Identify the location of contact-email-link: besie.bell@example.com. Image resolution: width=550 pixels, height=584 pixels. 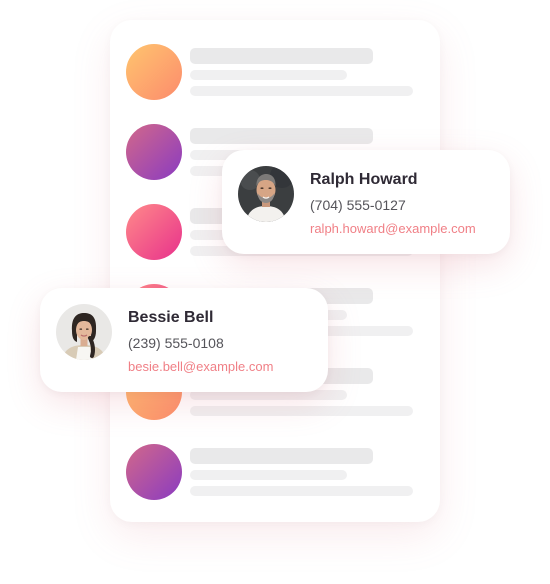
(200, 366).